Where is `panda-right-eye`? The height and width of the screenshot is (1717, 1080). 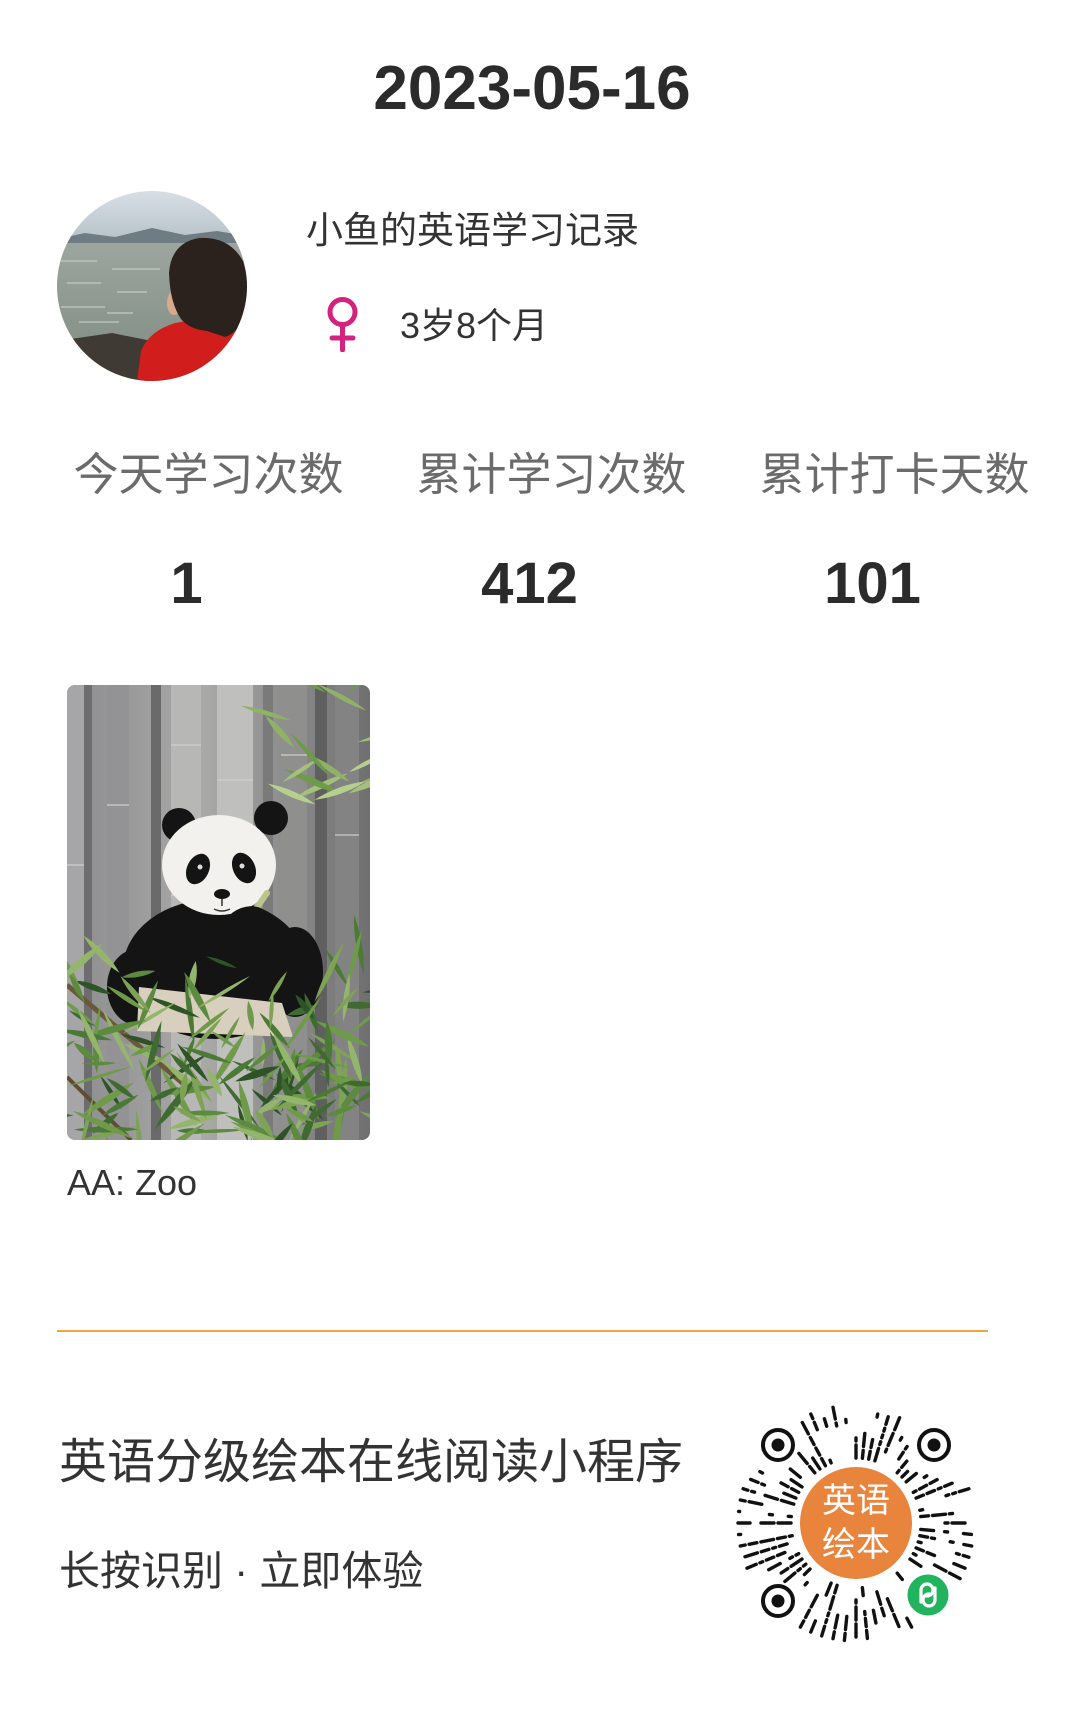
panda-right-eye is located at coordinates (242, 866).